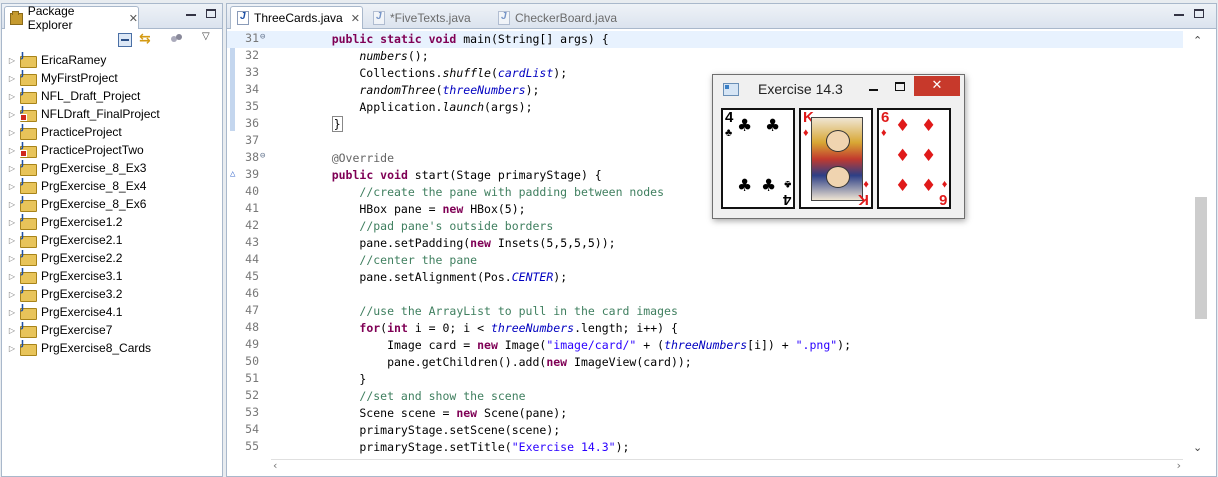  I want to click on collapse-all-icon, so click(125, 40).